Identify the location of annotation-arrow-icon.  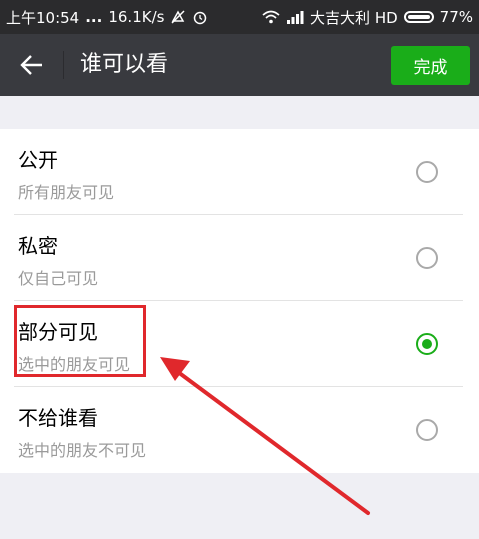
(265, 436).